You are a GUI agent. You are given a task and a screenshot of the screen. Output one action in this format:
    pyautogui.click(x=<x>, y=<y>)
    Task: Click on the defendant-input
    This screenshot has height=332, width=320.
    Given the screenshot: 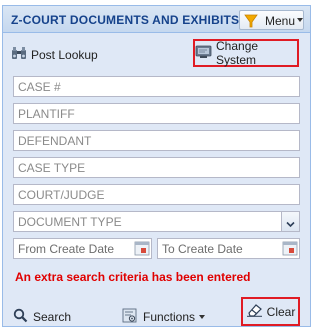 What is the action you would take?
    pyautogui.click(x=156, y=140)
    